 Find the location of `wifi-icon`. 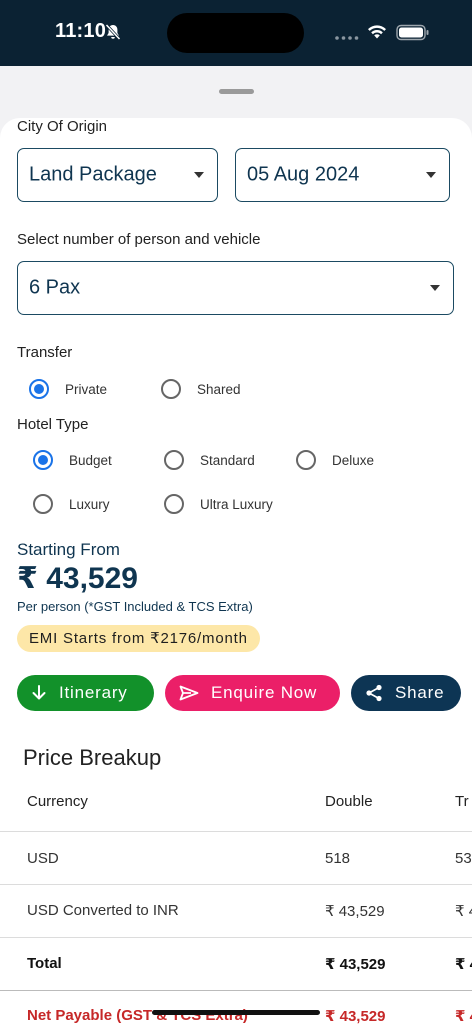

wifi-icon is located at coordinates (377, 32).